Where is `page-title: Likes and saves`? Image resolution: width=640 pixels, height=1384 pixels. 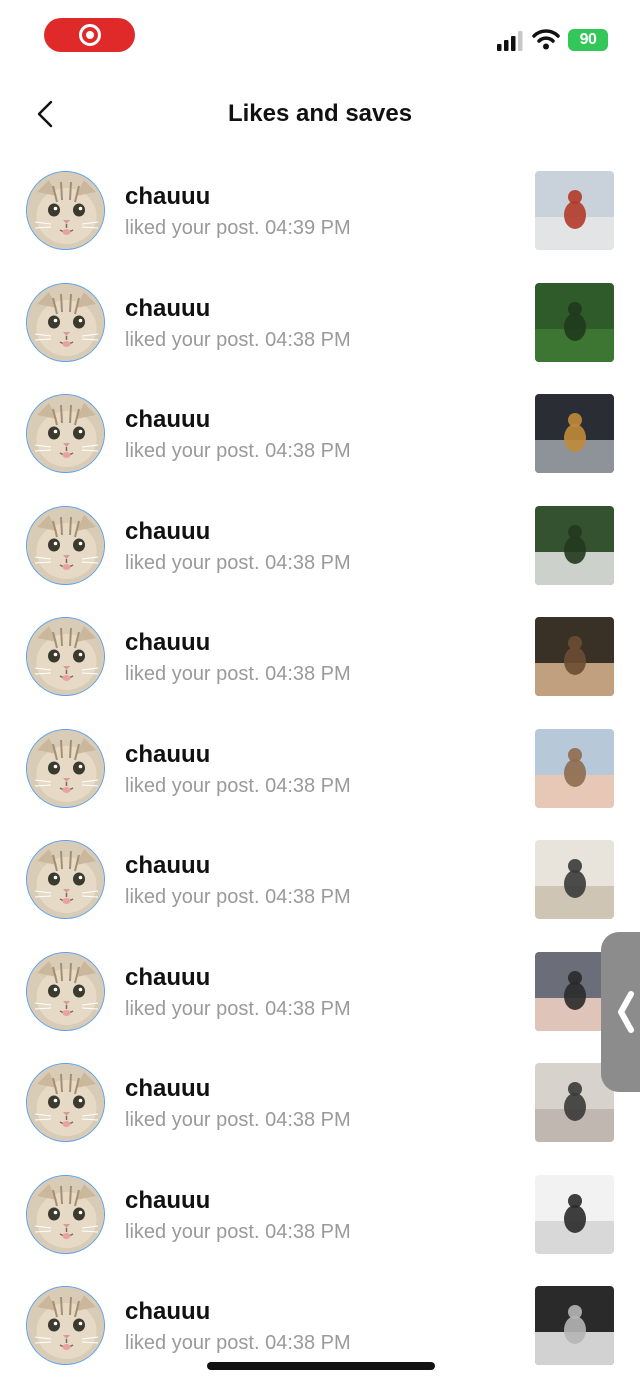 page-title: Likes and saves is located at coordinates (320, 113).